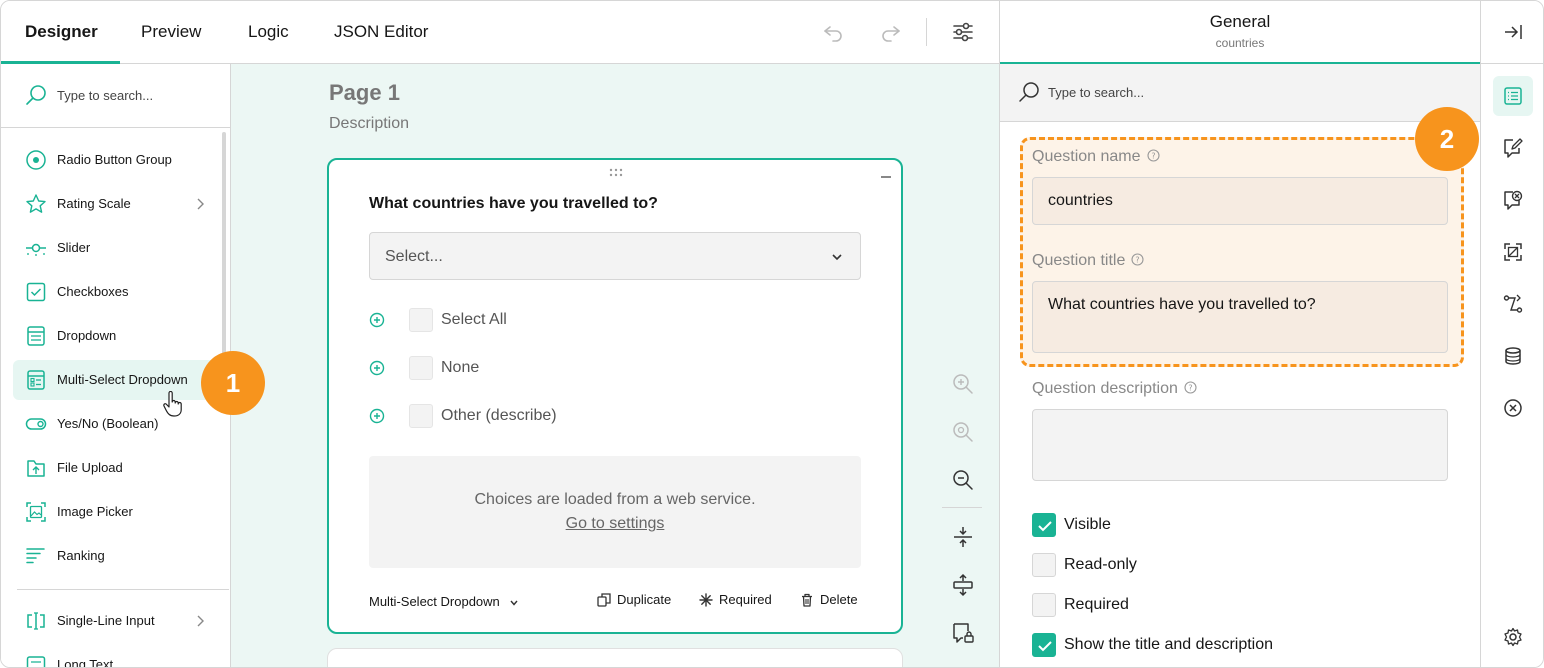 This screenshot has height=668, width=1544. What do you see at coordinates (434, 601) in the screenshot?
I see `question-type-label: Multi-Select Dropdown` at bounding box center [434, 601].